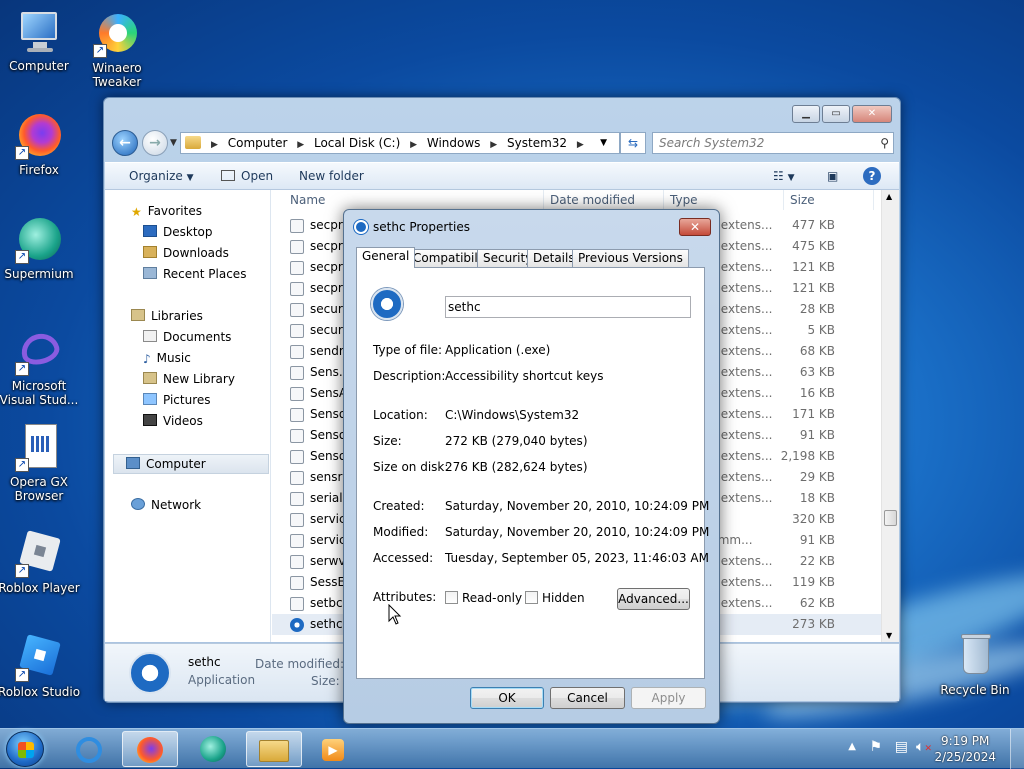 This screenshot has width=1024, height=769. What do you see at coordinates (668, 698) in the screenshot?
I see `apply-button: Apply` at bounding box center [668, 698].